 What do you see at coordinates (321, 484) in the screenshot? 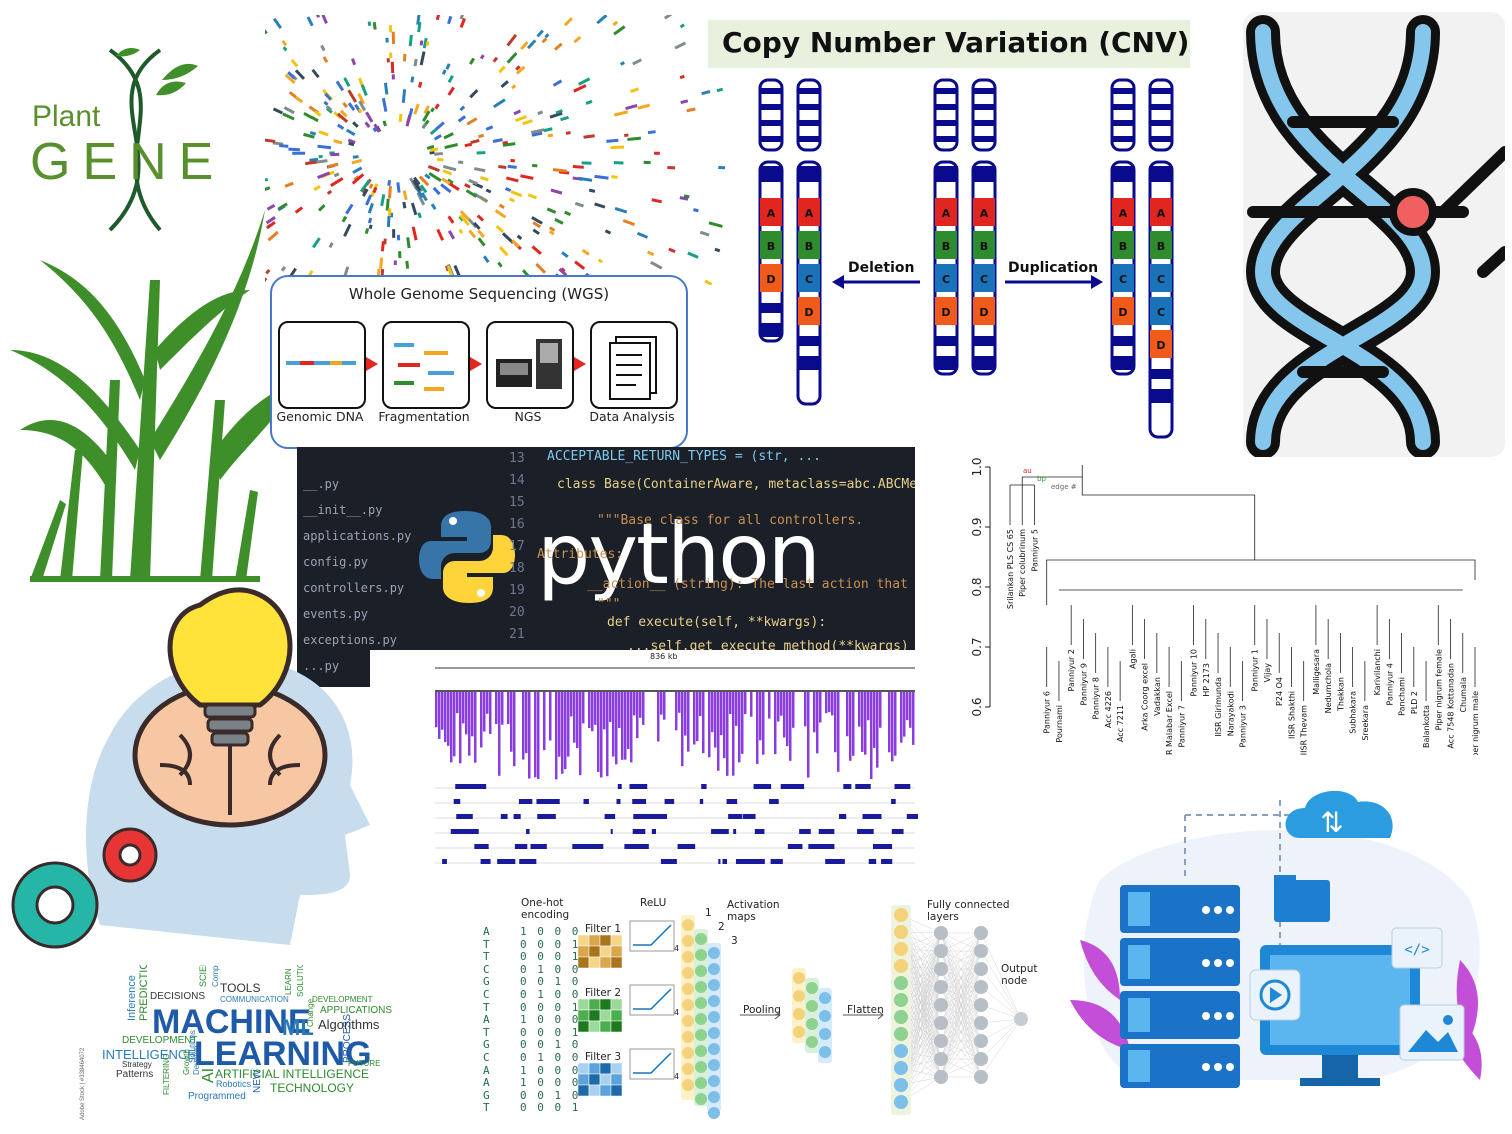
I see `file-name: __.py` at bounding box center [321, 484].